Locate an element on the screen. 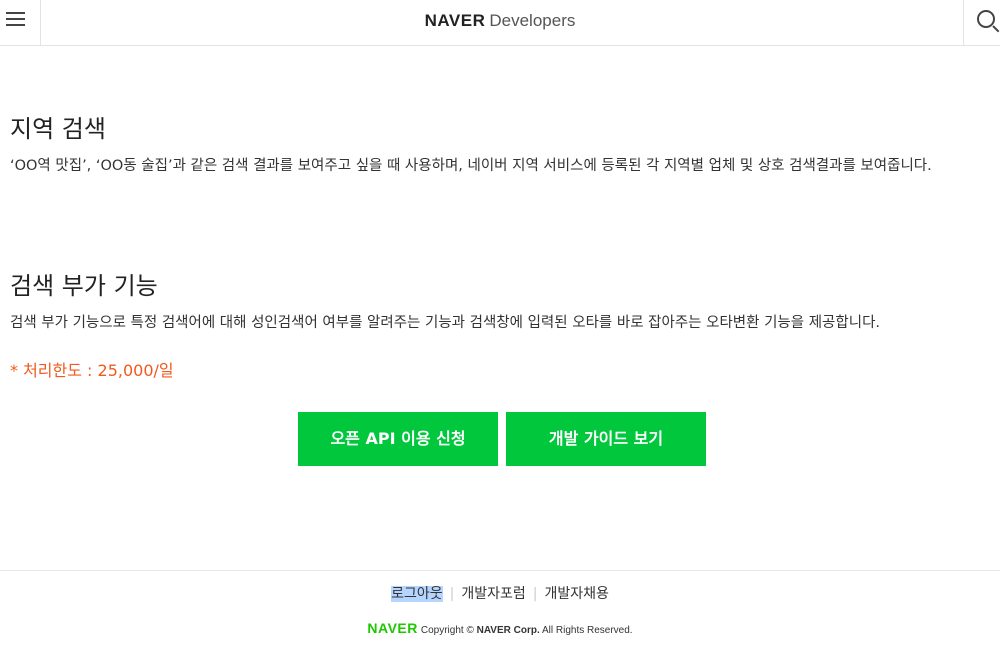 Image resolution: width=1000 pixels, height=655 pixels. section-title-local-search: 지역 검색 is located at coordinates (58, 129).